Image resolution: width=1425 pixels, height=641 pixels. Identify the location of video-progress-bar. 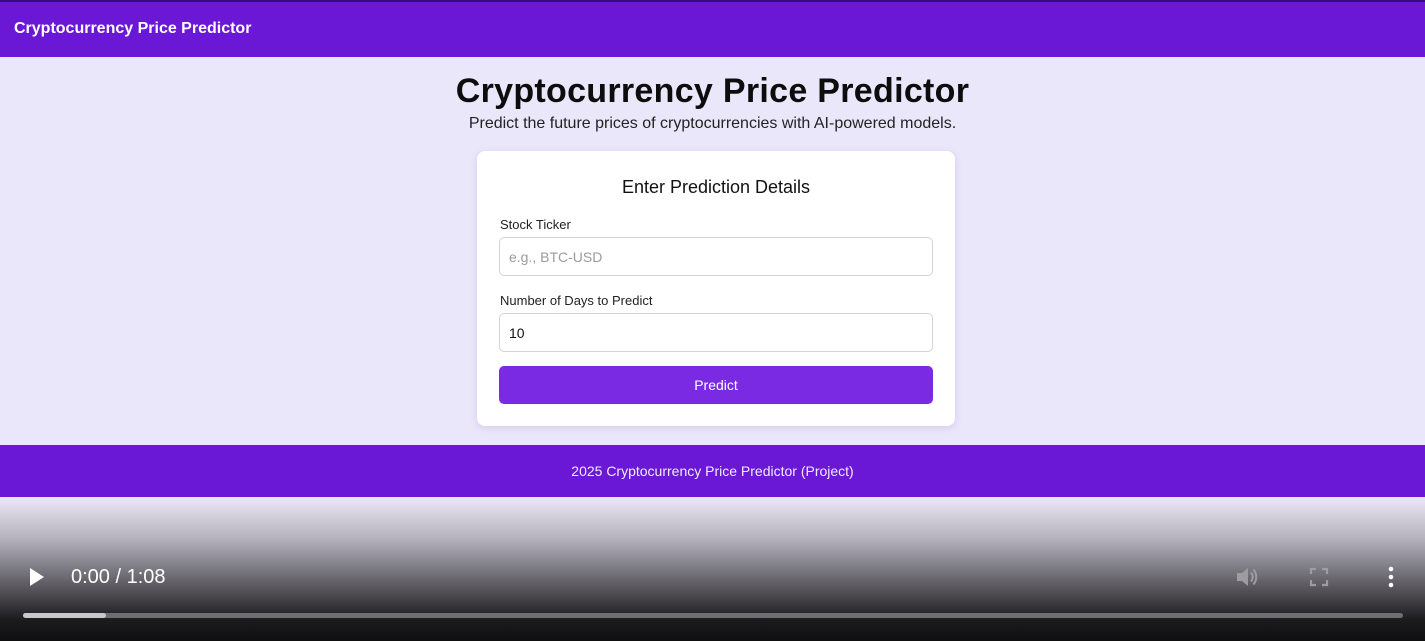
(713, 615).